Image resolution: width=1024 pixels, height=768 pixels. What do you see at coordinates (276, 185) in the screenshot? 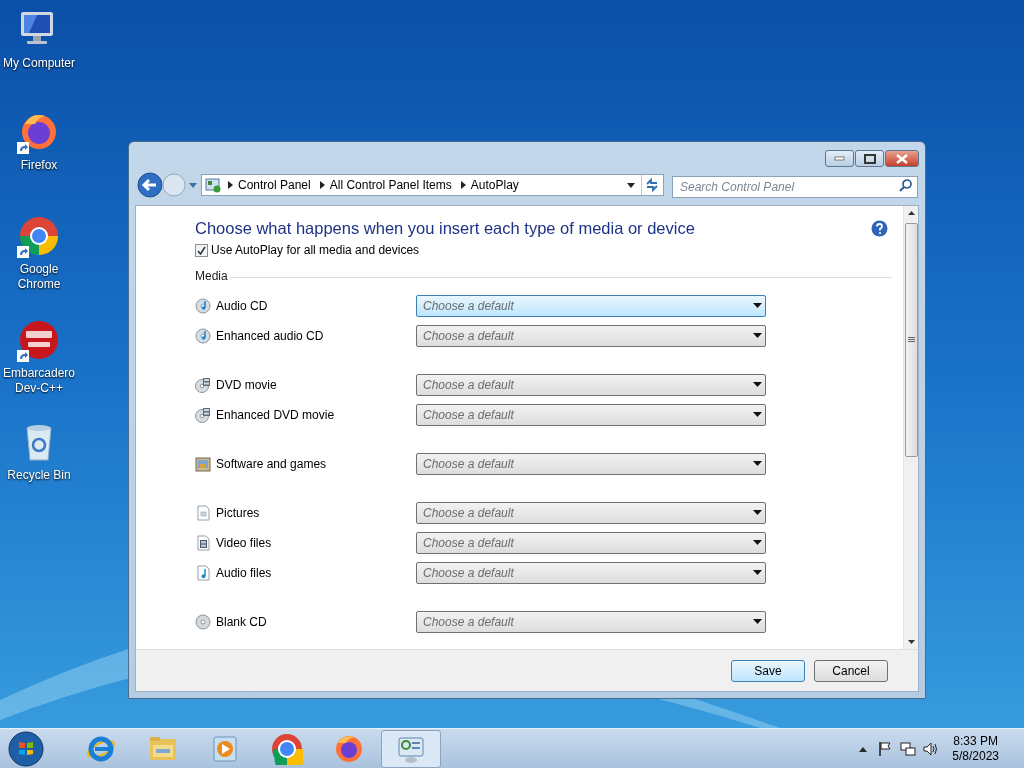
I see `breadcrumb-item: Control Panel` at bounding box center [276, 185].